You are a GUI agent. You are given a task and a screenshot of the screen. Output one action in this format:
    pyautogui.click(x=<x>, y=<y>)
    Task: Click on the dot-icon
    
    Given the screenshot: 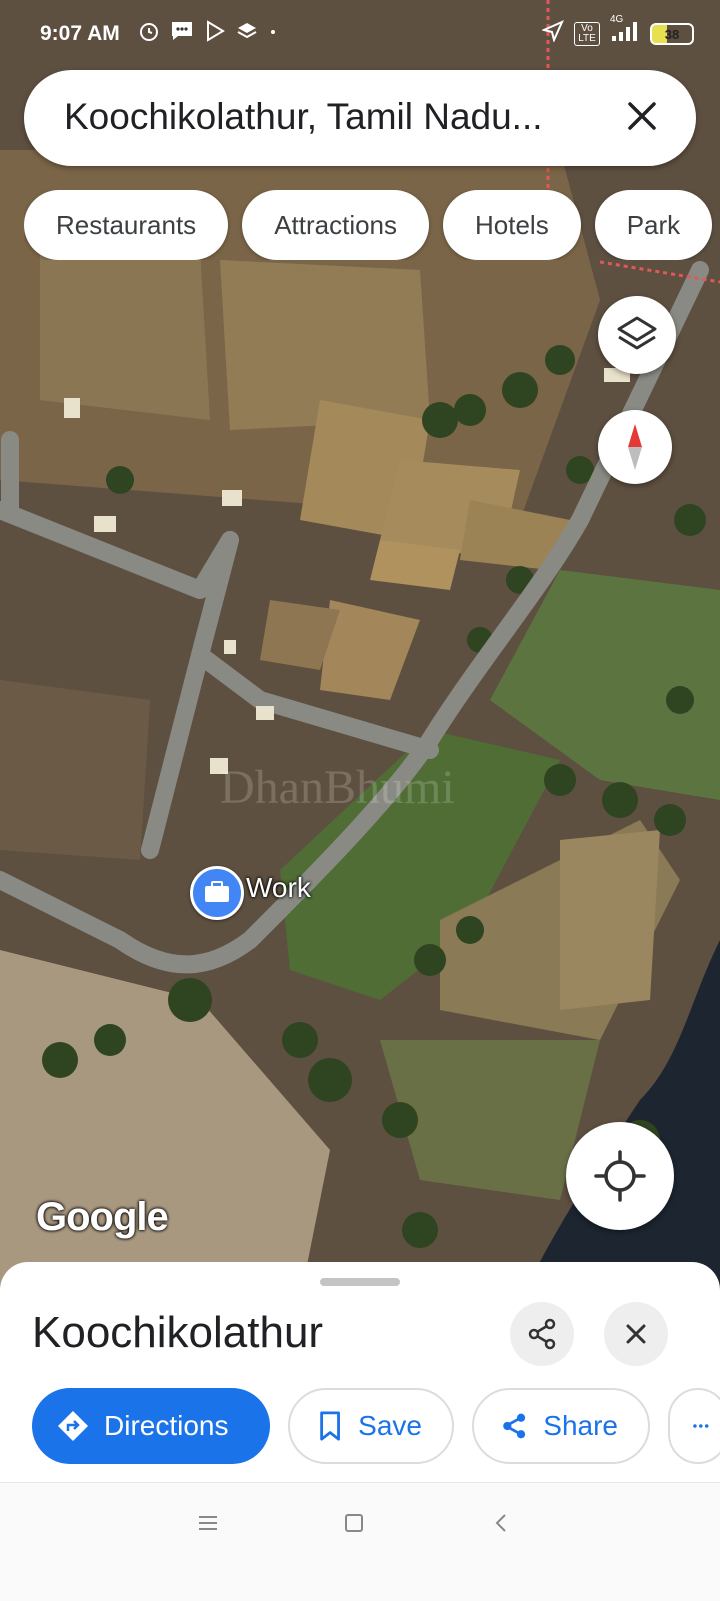 What is the action you would take?
    pyautogui.click(x=273, y=34)
    